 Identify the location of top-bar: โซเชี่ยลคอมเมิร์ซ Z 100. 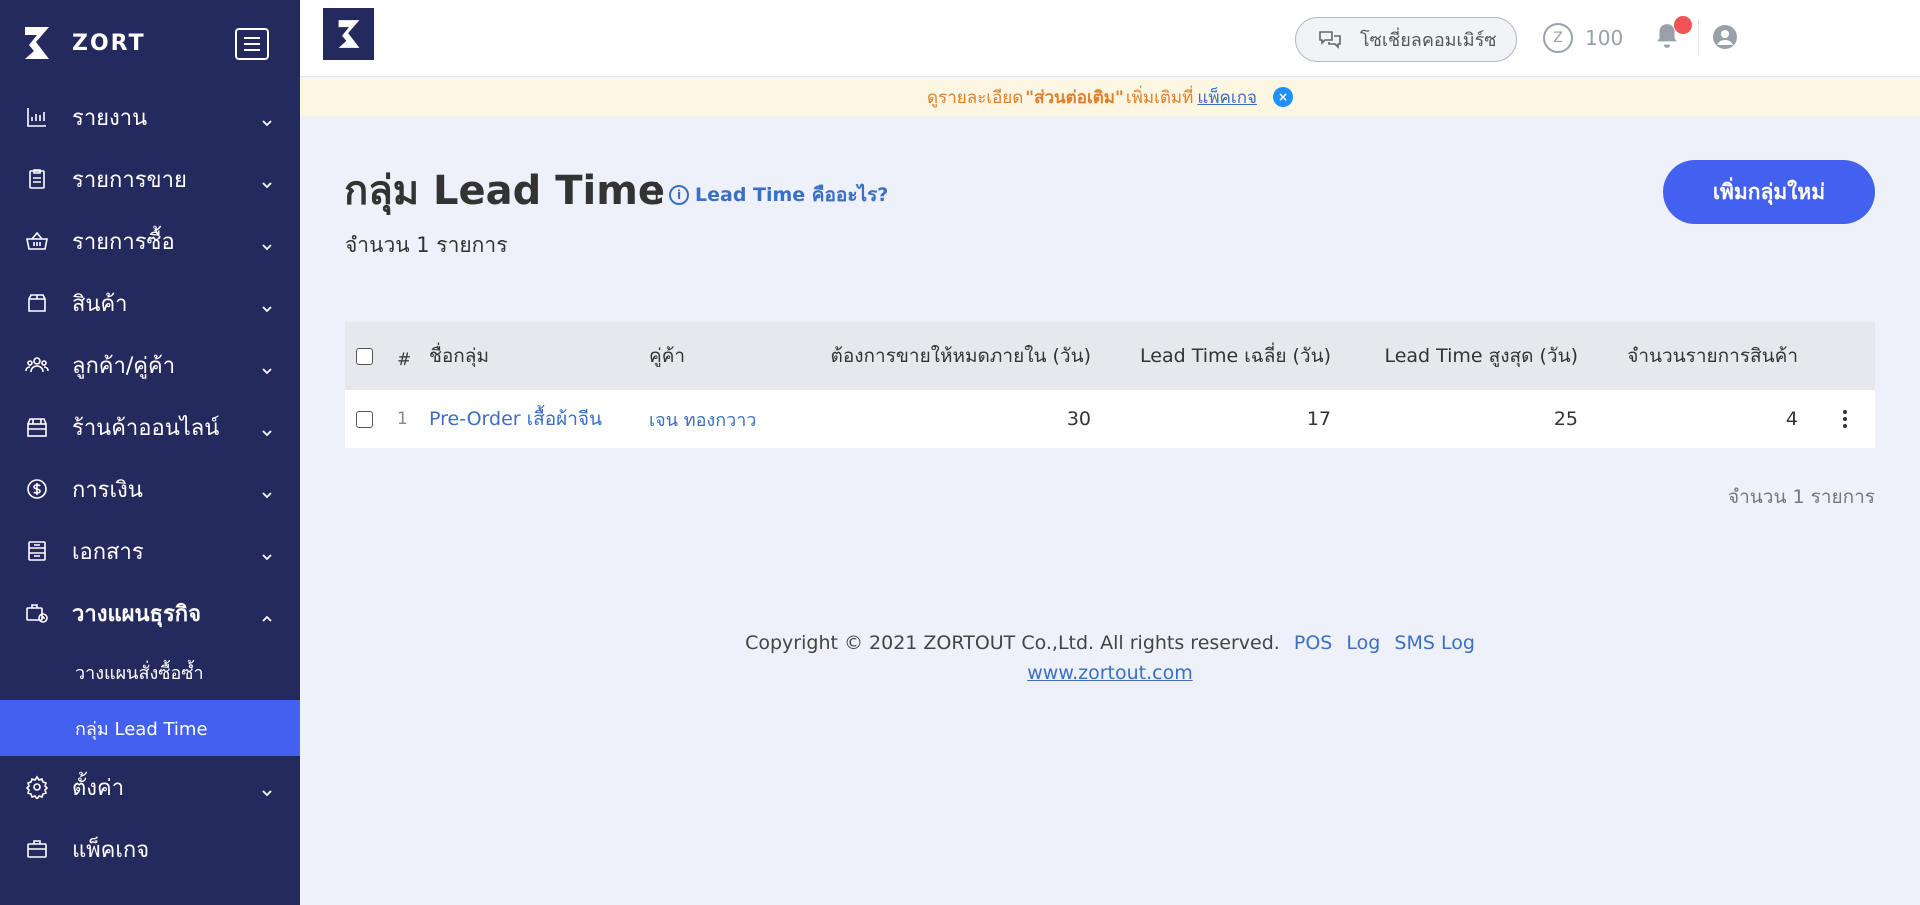
(1110, 38).